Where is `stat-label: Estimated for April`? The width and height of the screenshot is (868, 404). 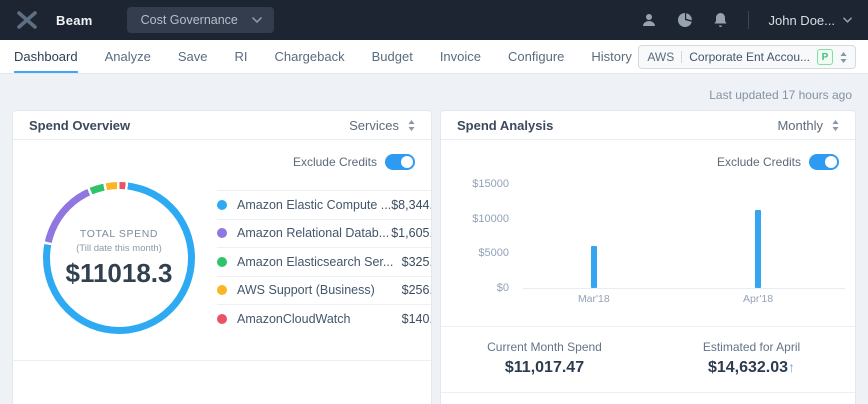
stat-label: Estimated for April is located at coordinates (751, 347).